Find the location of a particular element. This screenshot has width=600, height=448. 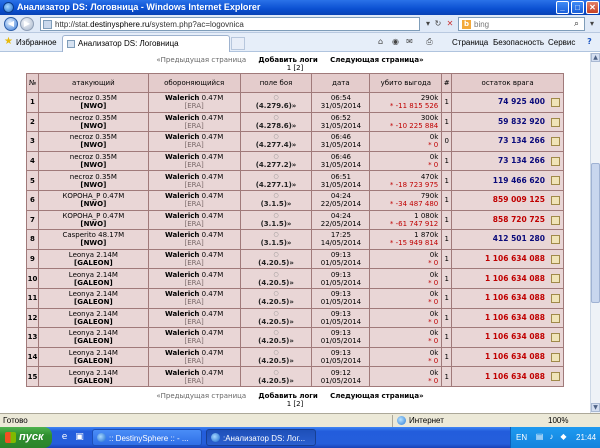

language-indicator: EN is located at coordinates (521, 437).